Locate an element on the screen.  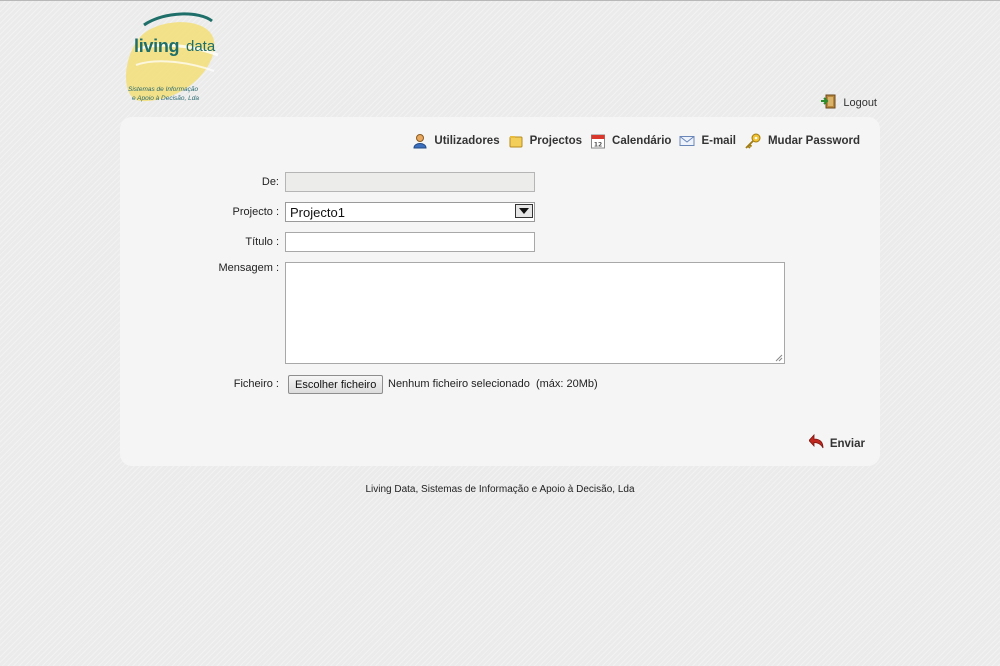
logout-link: Logout is located at coordinates (848, 103).